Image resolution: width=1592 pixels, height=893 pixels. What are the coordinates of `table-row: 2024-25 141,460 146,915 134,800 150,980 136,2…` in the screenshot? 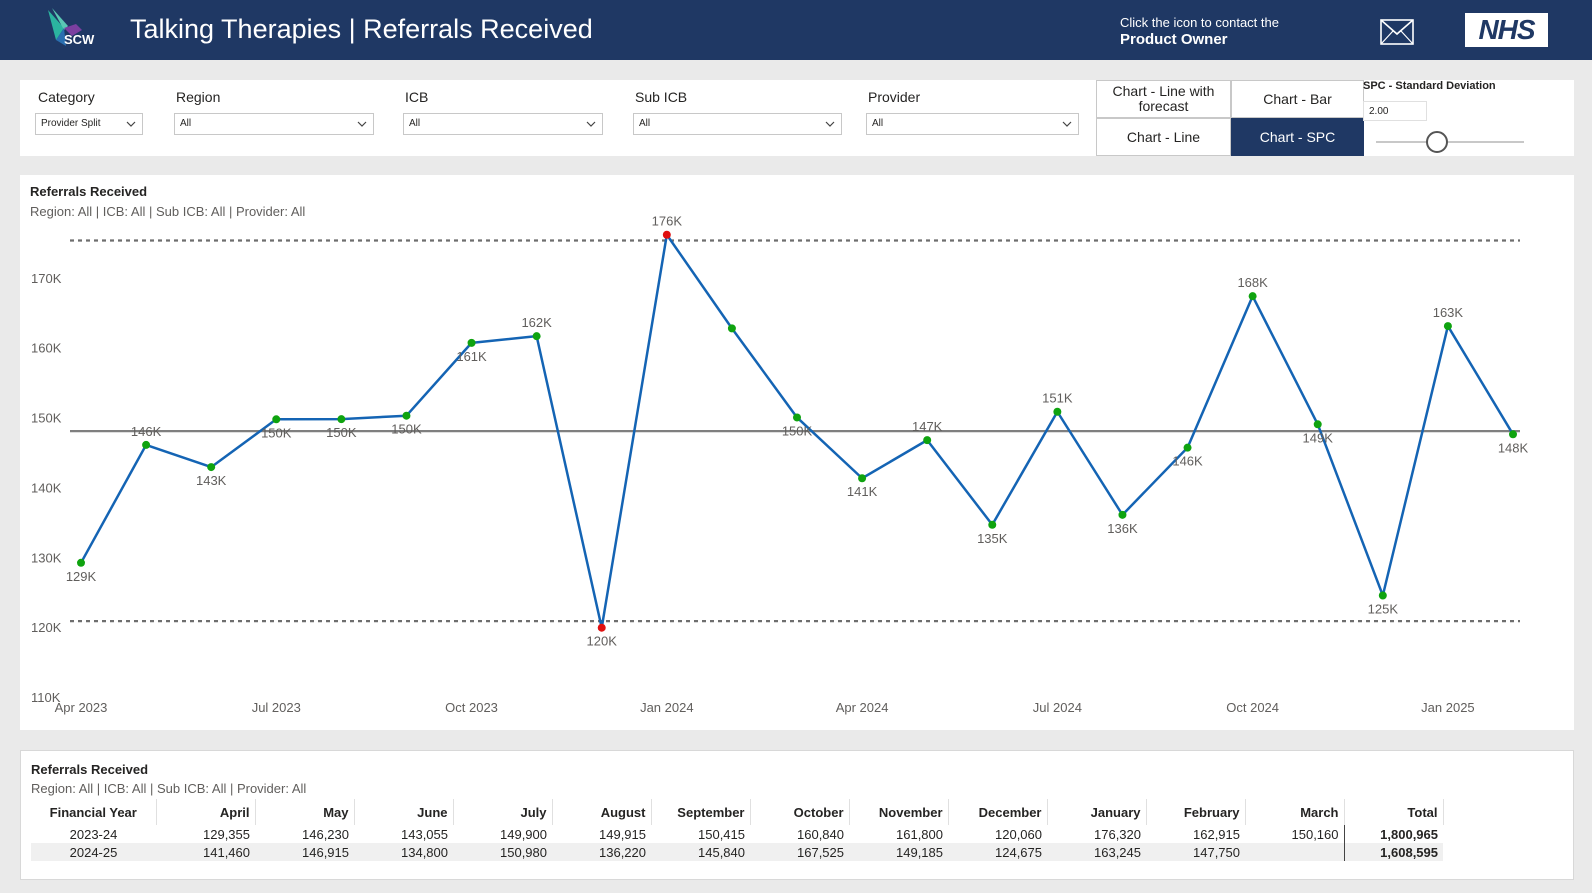 It's located at (737, 852).